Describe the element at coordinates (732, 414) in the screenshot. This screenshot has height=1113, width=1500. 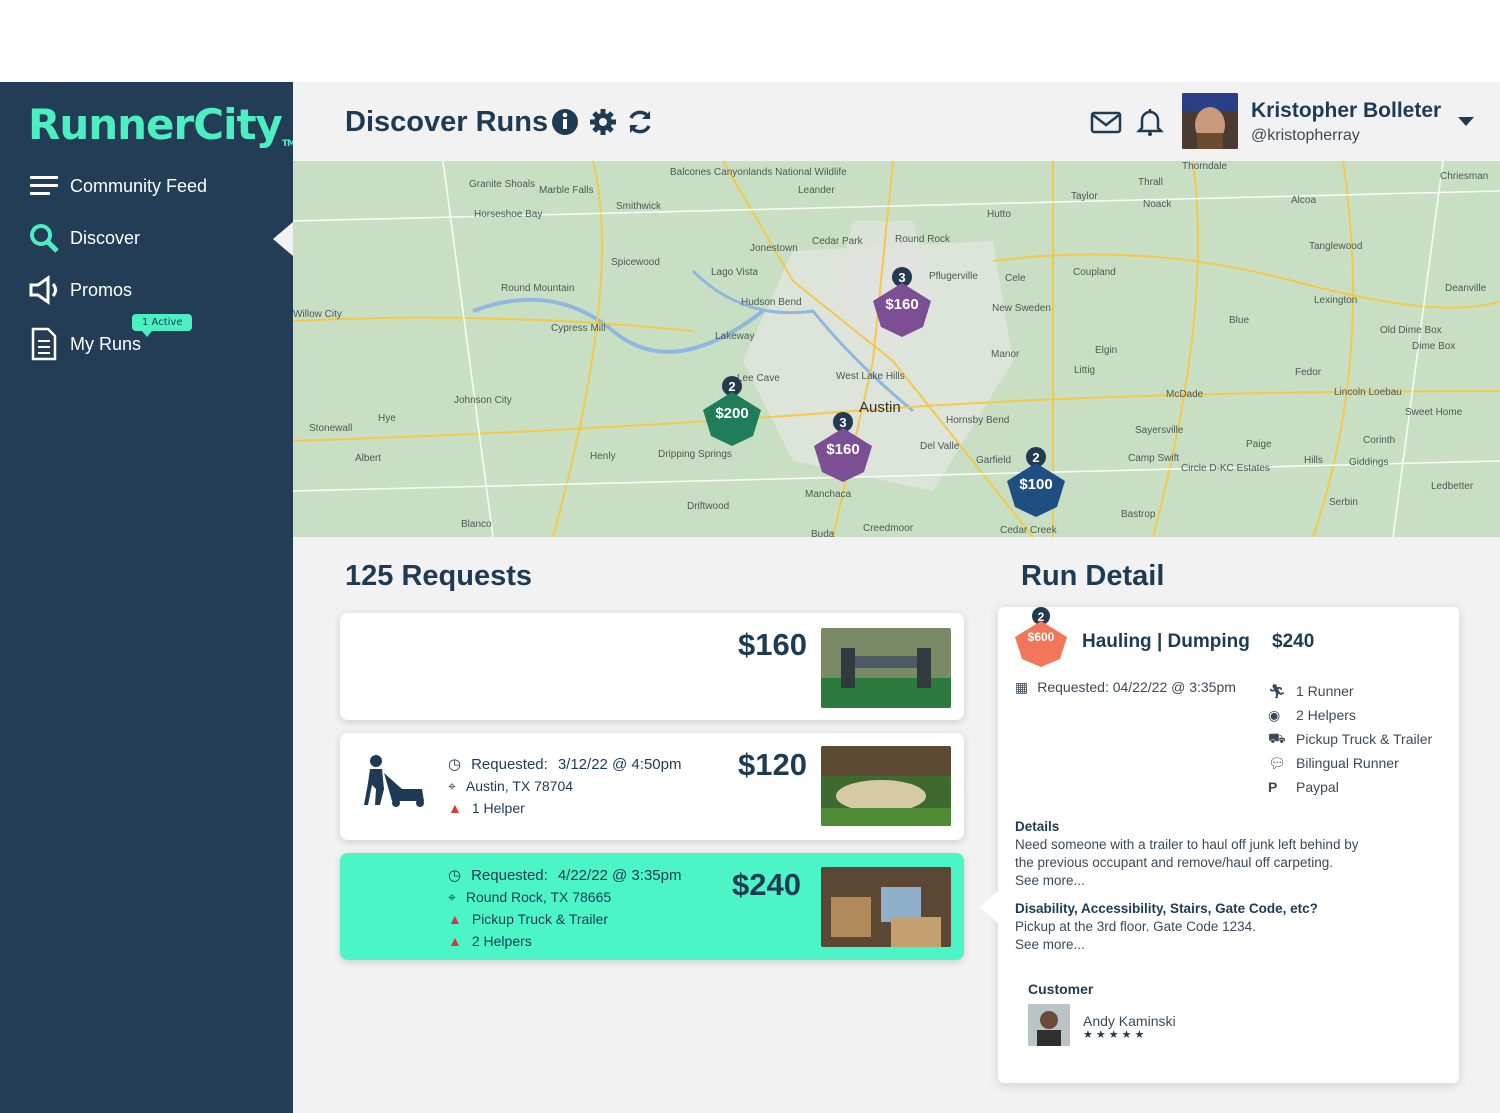
I see `map-pin: 2 $200` at that location.